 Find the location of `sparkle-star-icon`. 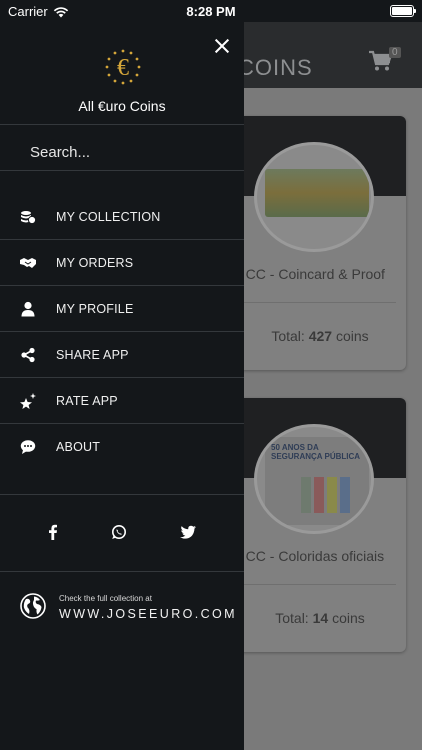

sparkle-star-icon is located at coordinates (28, 401).